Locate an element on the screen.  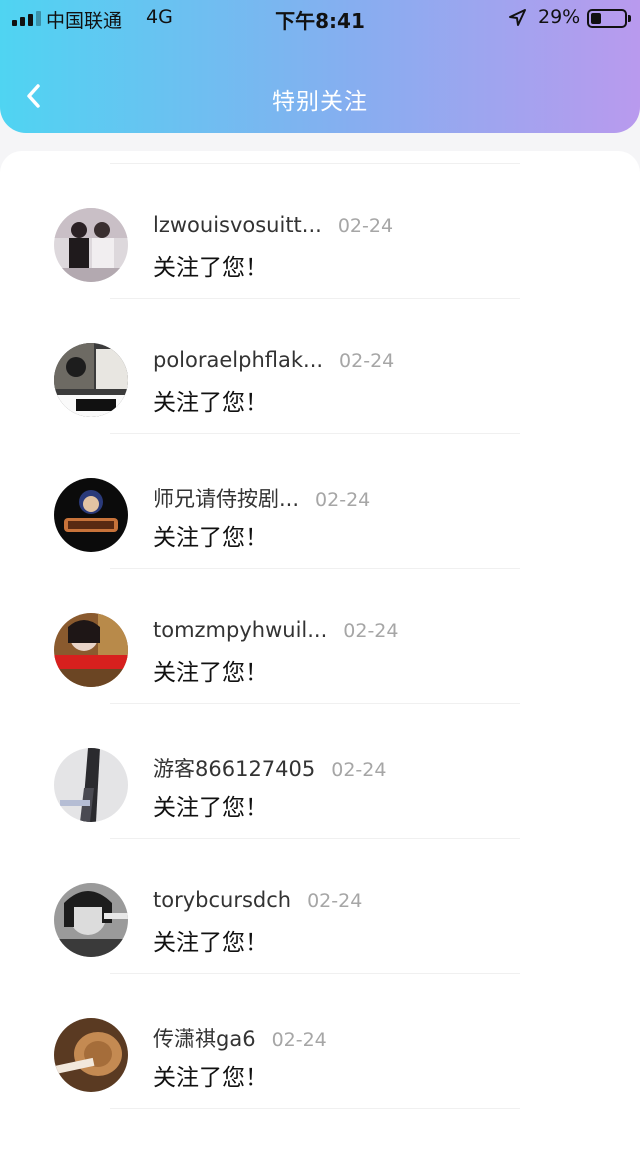
divider is located at coordinates (315, 1108).